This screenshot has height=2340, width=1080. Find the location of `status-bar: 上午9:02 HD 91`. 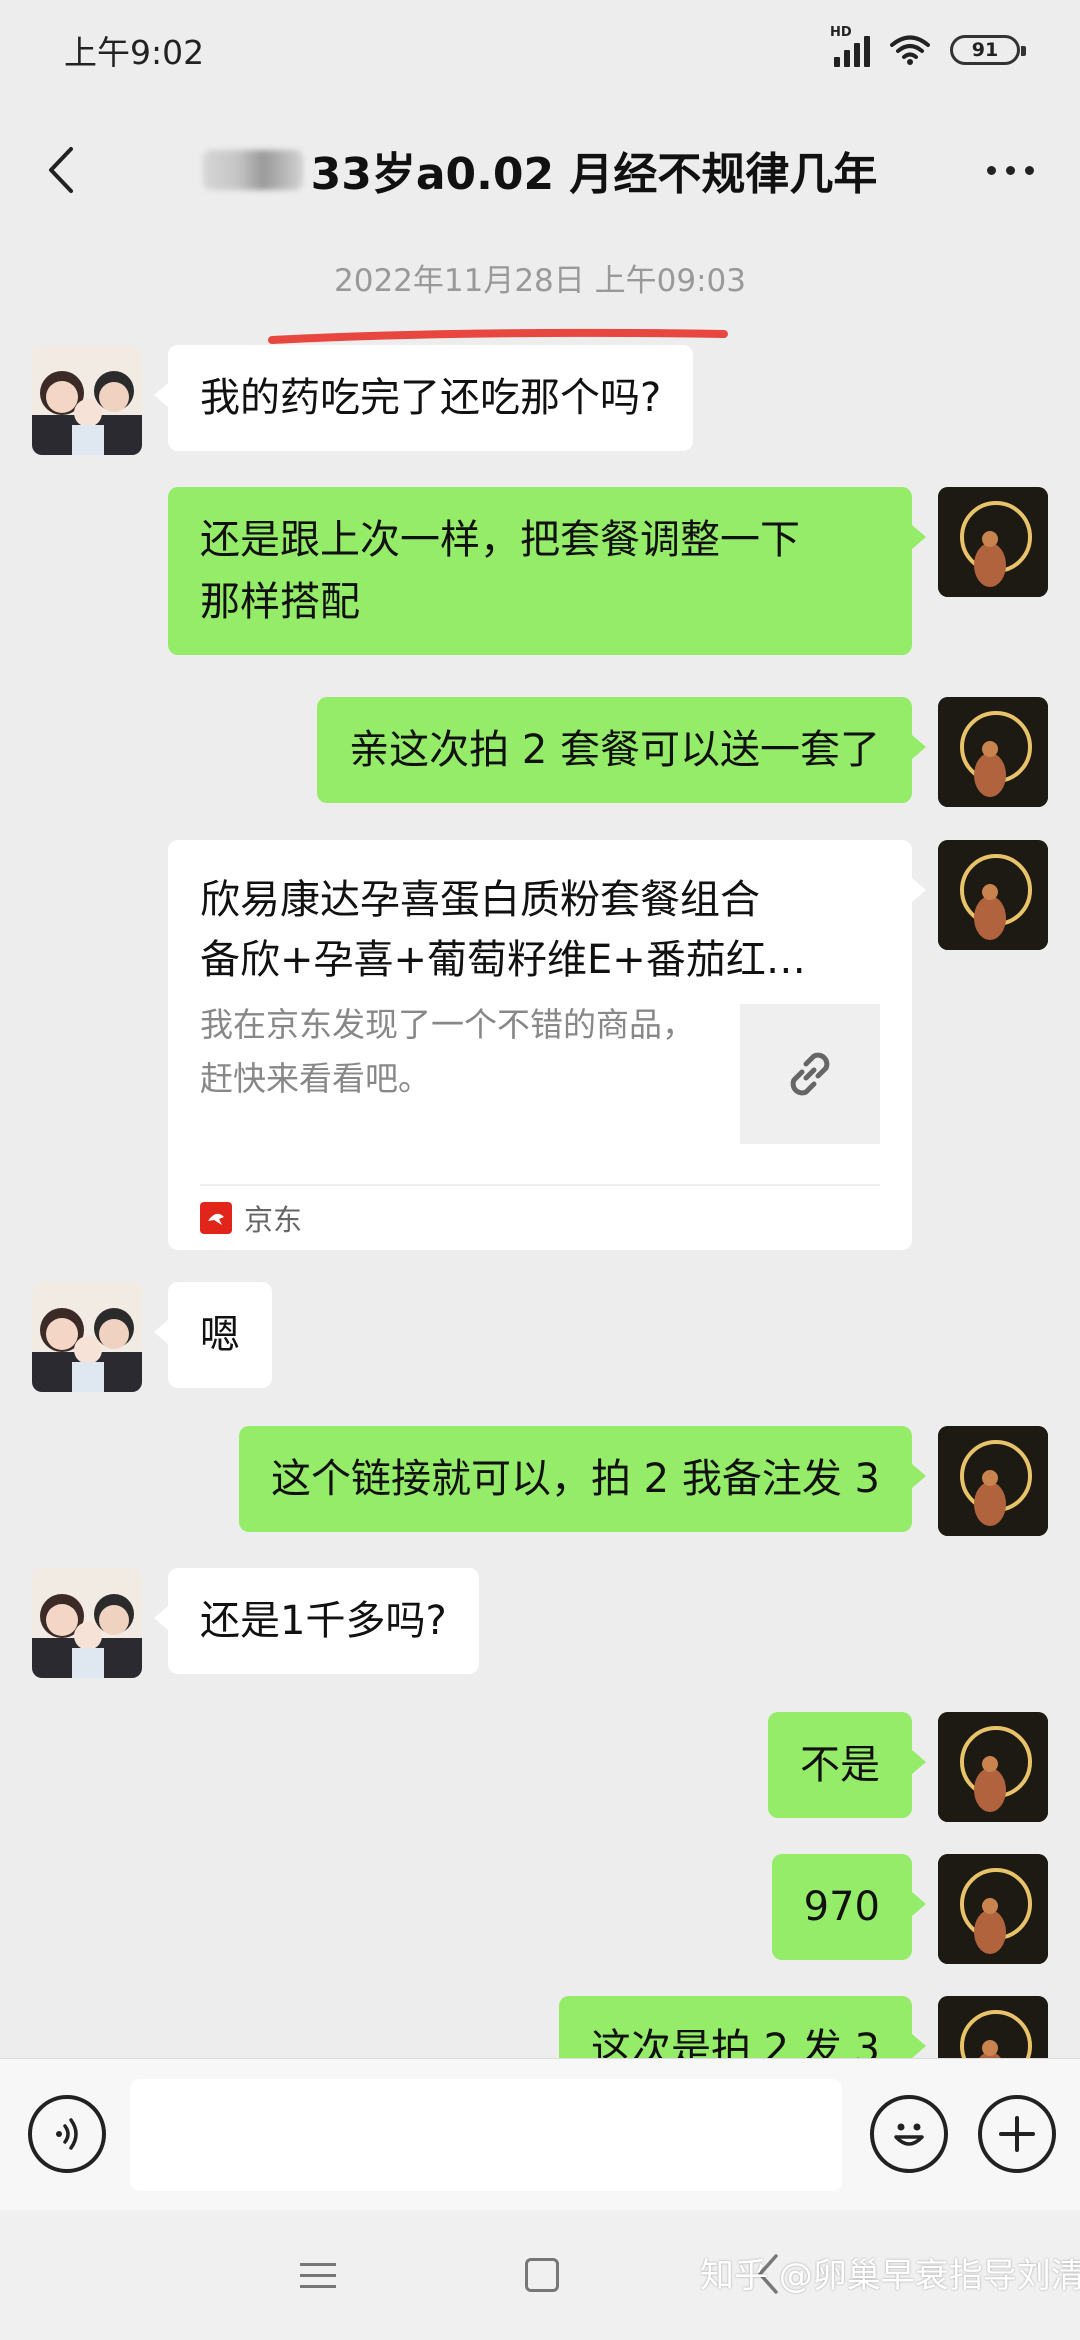

status-bar: 上午9:02 HD 91 is located at coordinates (540, 50).